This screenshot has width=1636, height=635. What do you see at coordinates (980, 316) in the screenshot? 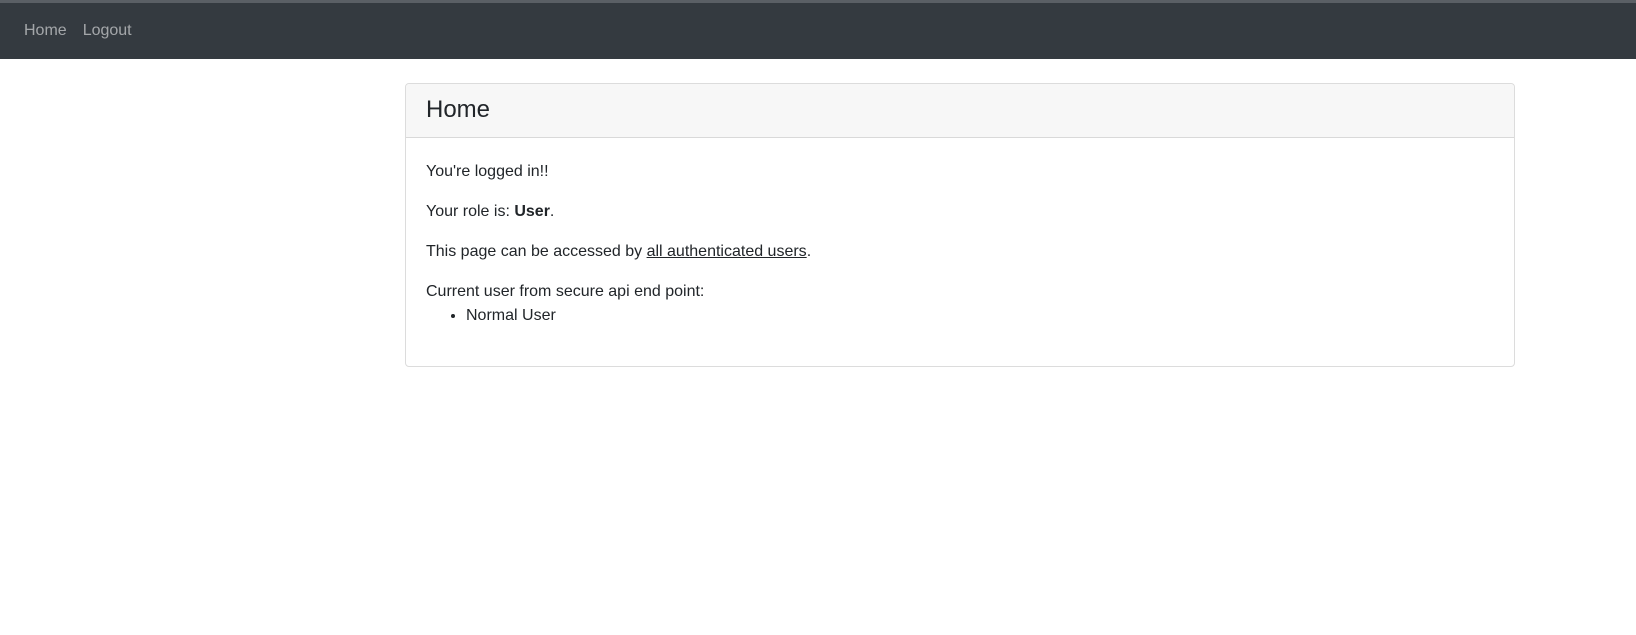
I see `list-item: Normal User` at bounding box center [980, 316].